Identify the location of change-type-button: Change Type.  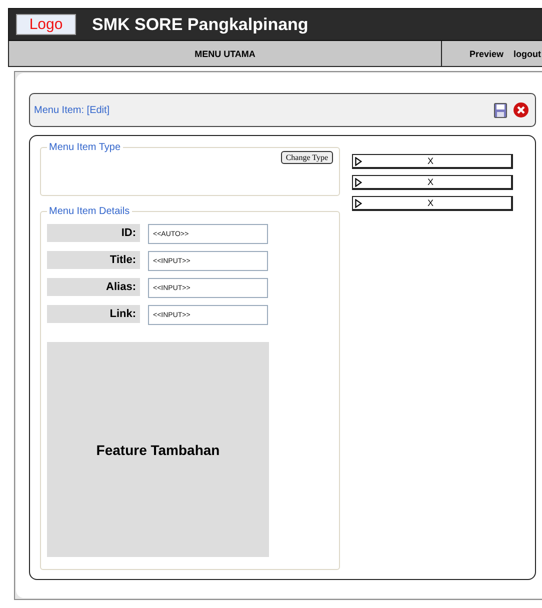
(306, 157).